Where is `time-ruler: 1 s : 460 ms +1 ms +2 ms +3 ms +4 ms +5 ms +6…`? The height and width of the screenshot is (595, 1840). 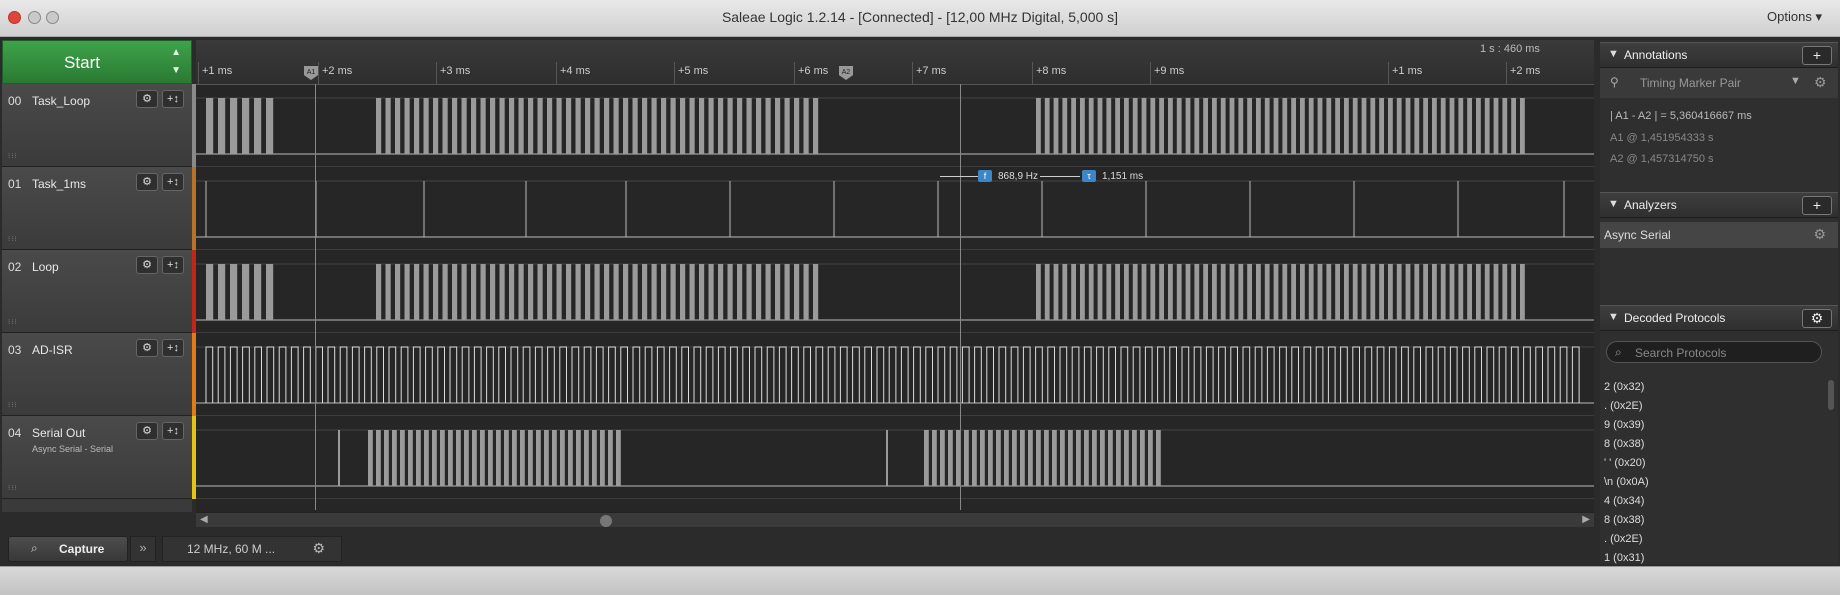
time-ruler: 1 s : 460 ms +1 ms +2 ms +3 ms +4 ms +5 ms +6… is located at coordinates (895, 62).